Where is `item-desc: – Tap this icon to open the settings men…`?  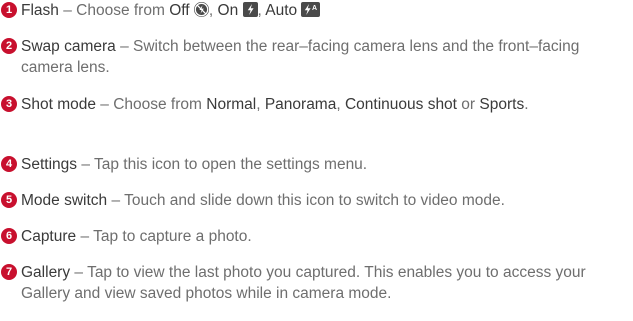
item-desc: – Tap this icon to open the settings men… is located at coordinates (222, 164).